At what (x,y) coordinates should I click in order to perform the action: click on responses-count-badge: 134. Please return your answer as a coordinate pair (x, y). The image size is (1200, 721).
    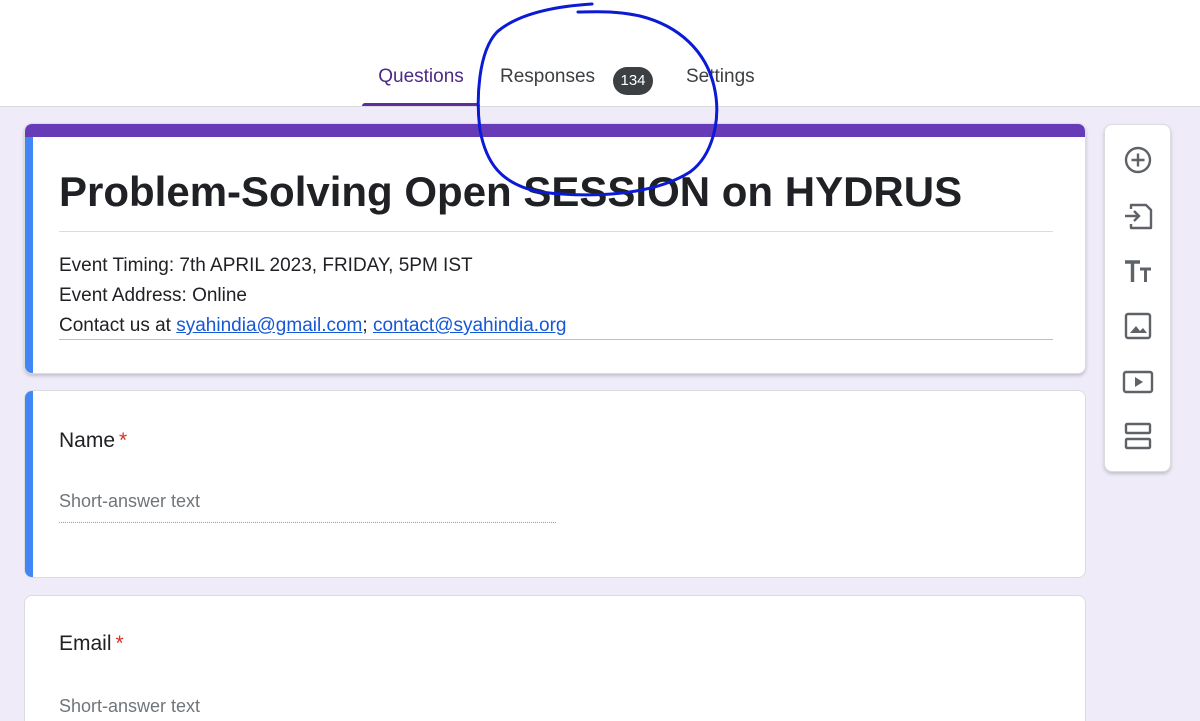
    Looking at the image, I should click on (633, 81).